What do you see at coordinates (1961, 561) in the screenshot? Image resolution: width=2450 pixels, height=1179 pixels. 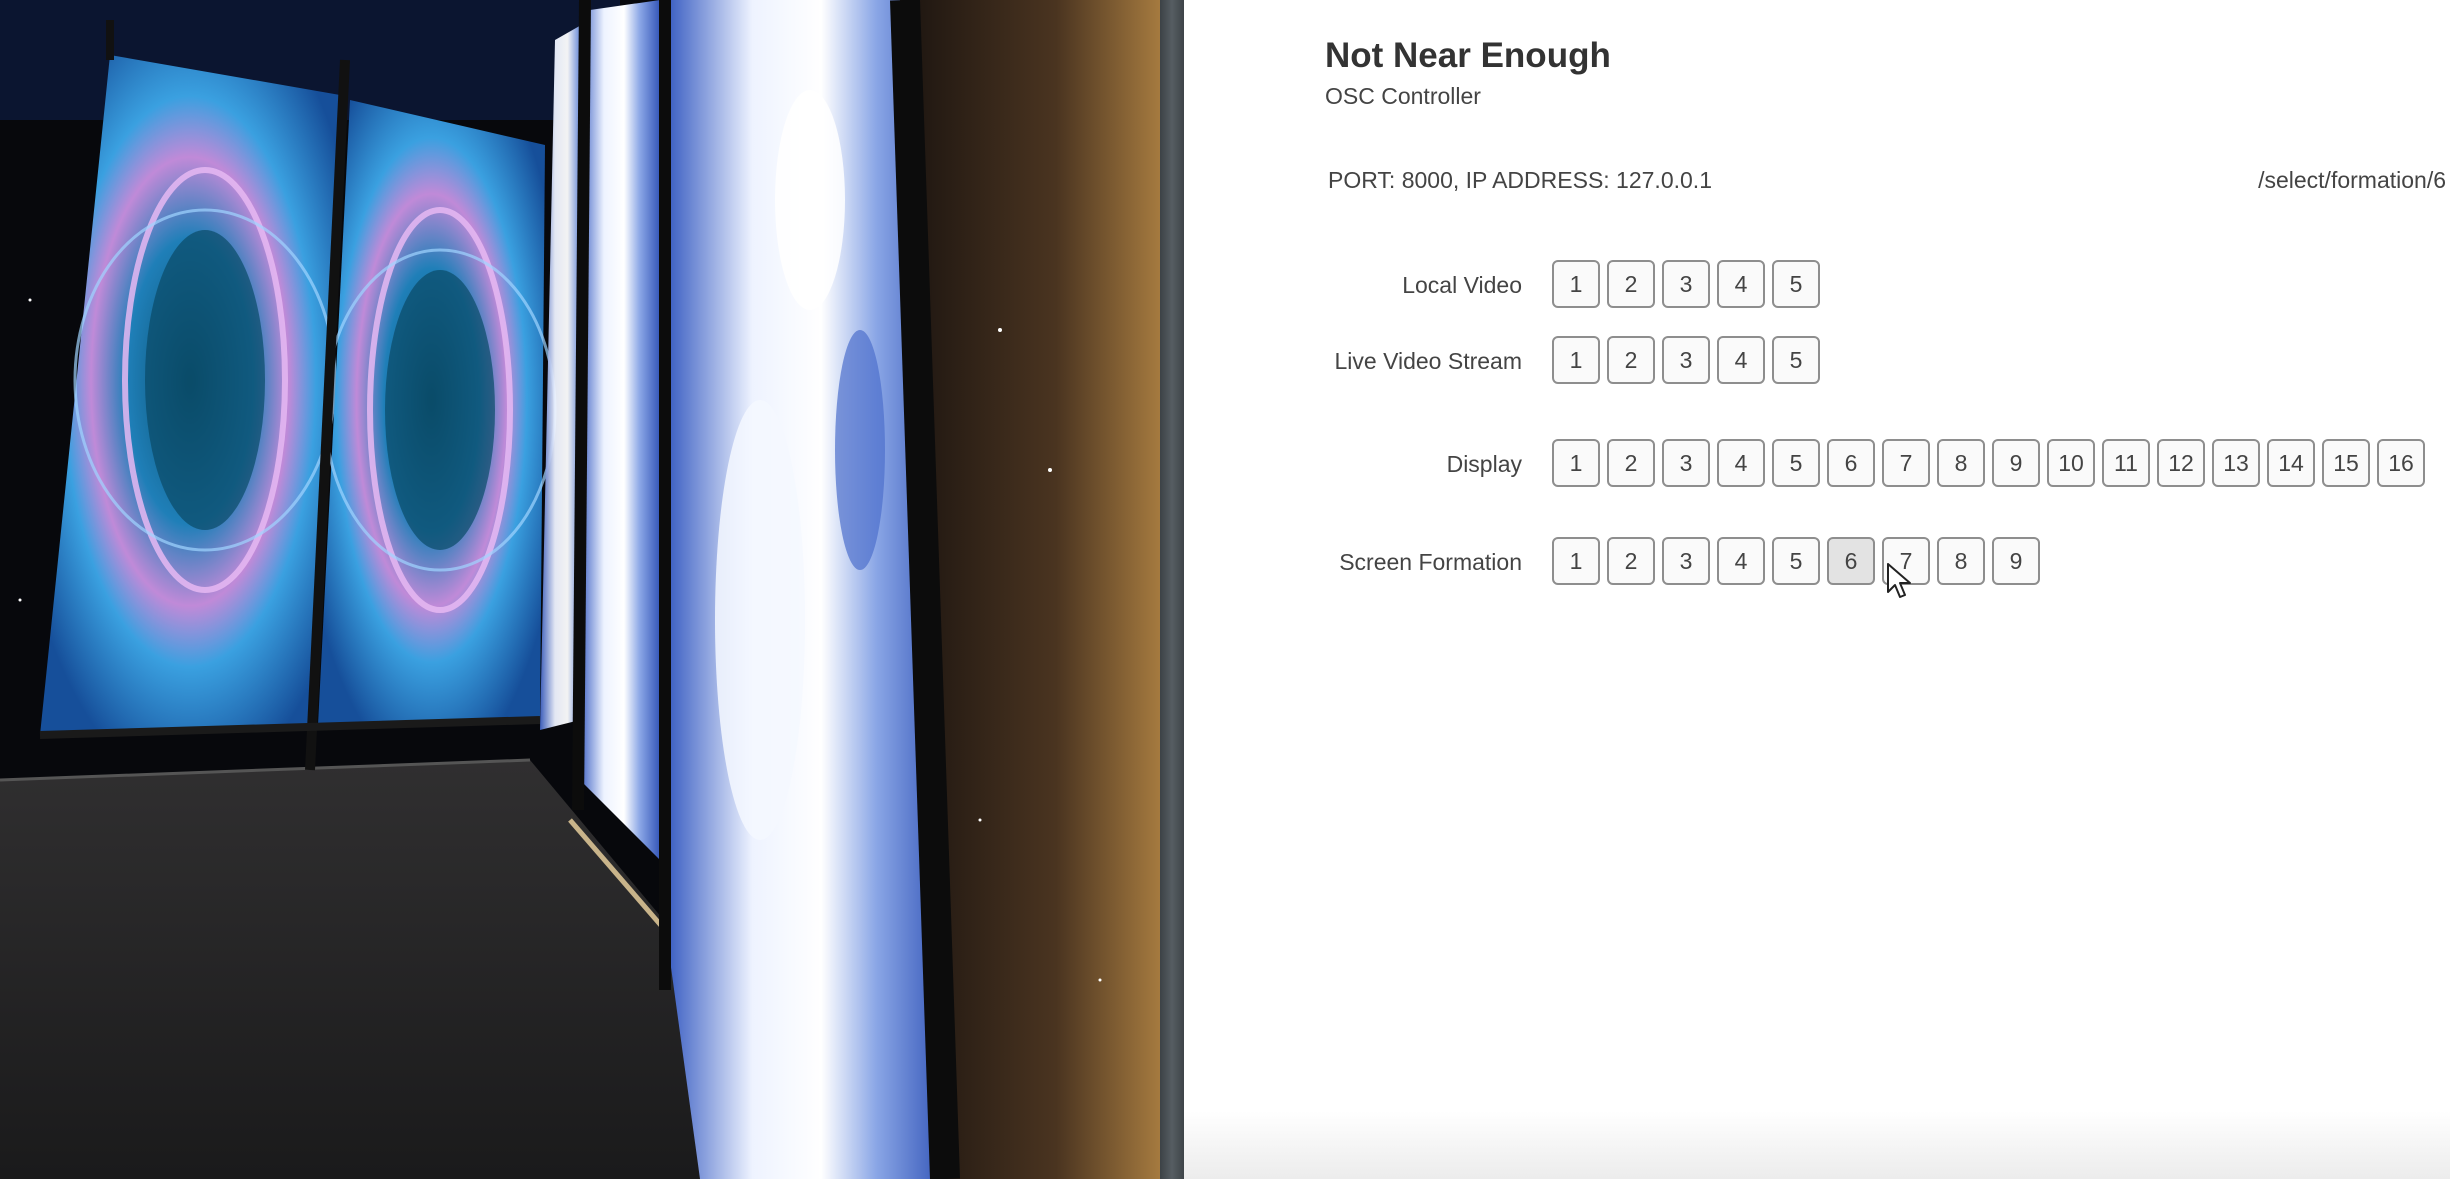 I see `formation-button-8: 8` at bounding box center [1961, 561].